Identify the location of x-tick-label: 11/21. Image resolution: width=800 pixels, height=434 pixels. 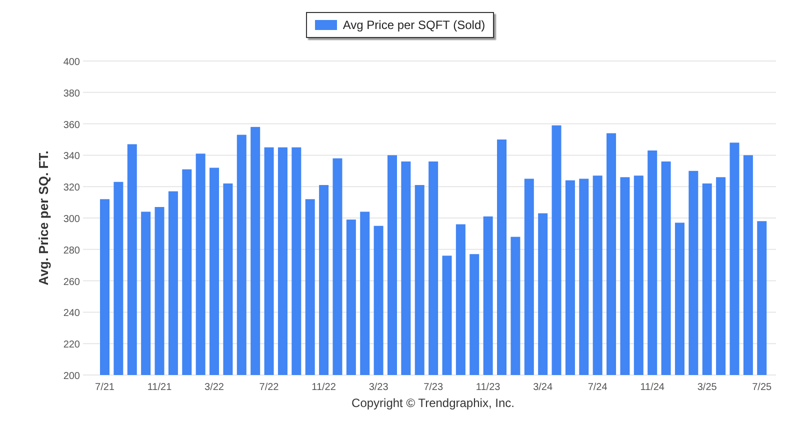
(159, 387).